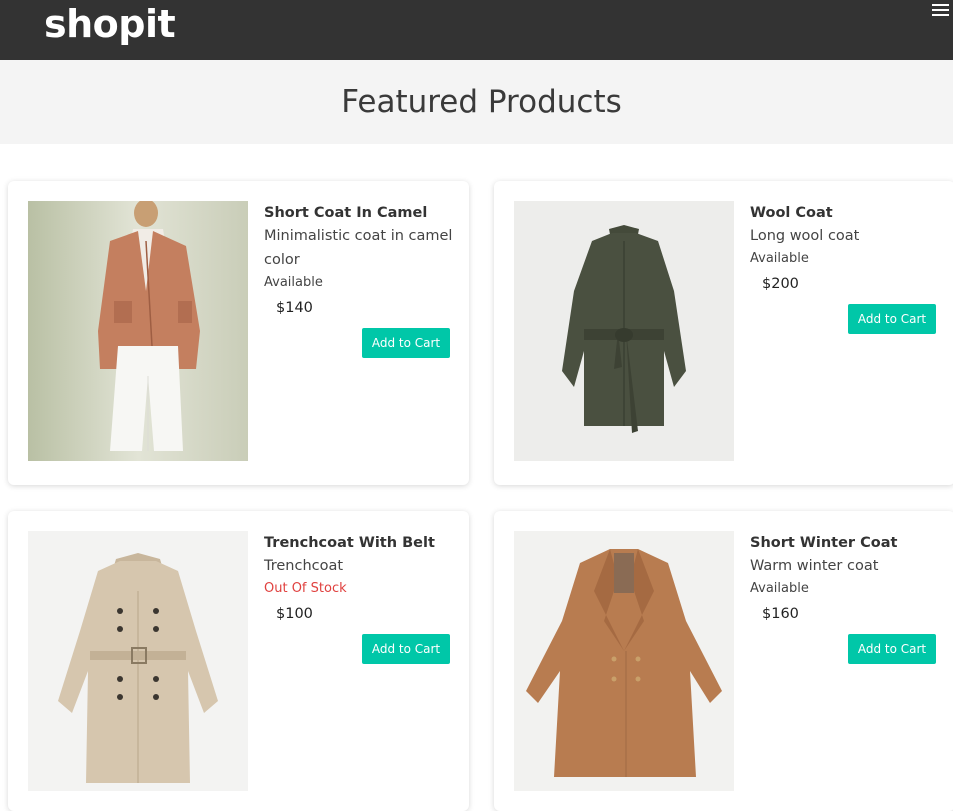 This screenshot has height=811, width=953. What do you see at coordinates (481, 102) in the screenshot?
I see `page-title: Featured Products` at bounding box center [481, 102].